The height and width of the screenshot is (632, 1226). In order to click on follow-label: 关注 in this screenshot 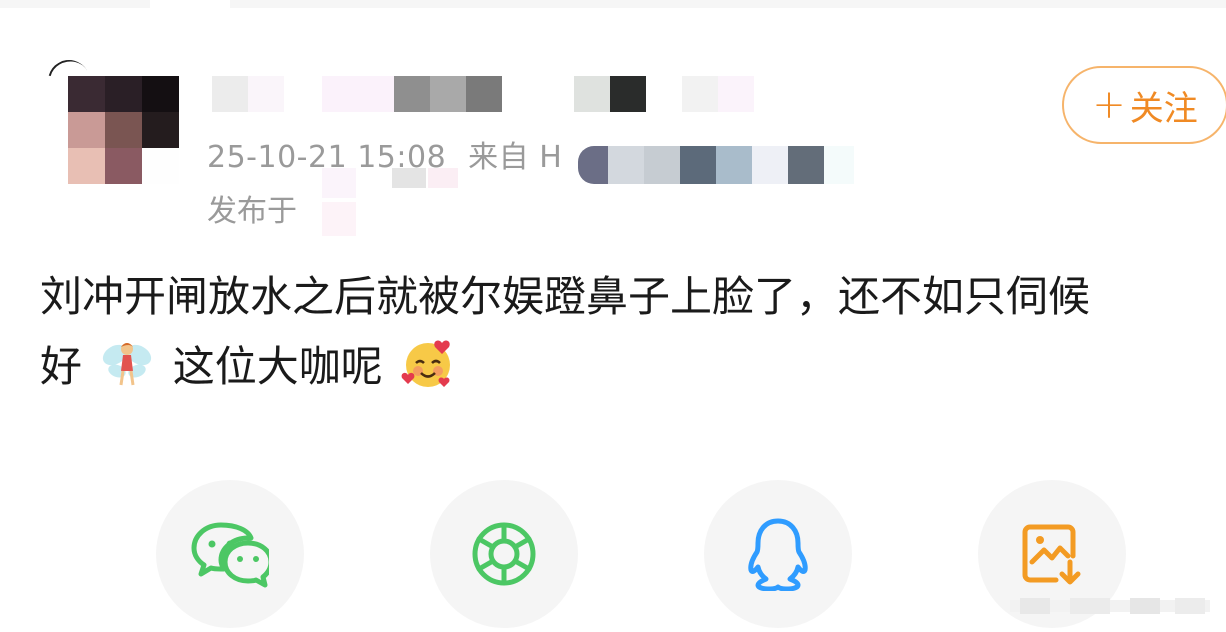, I will do `click(1163, 108)`.